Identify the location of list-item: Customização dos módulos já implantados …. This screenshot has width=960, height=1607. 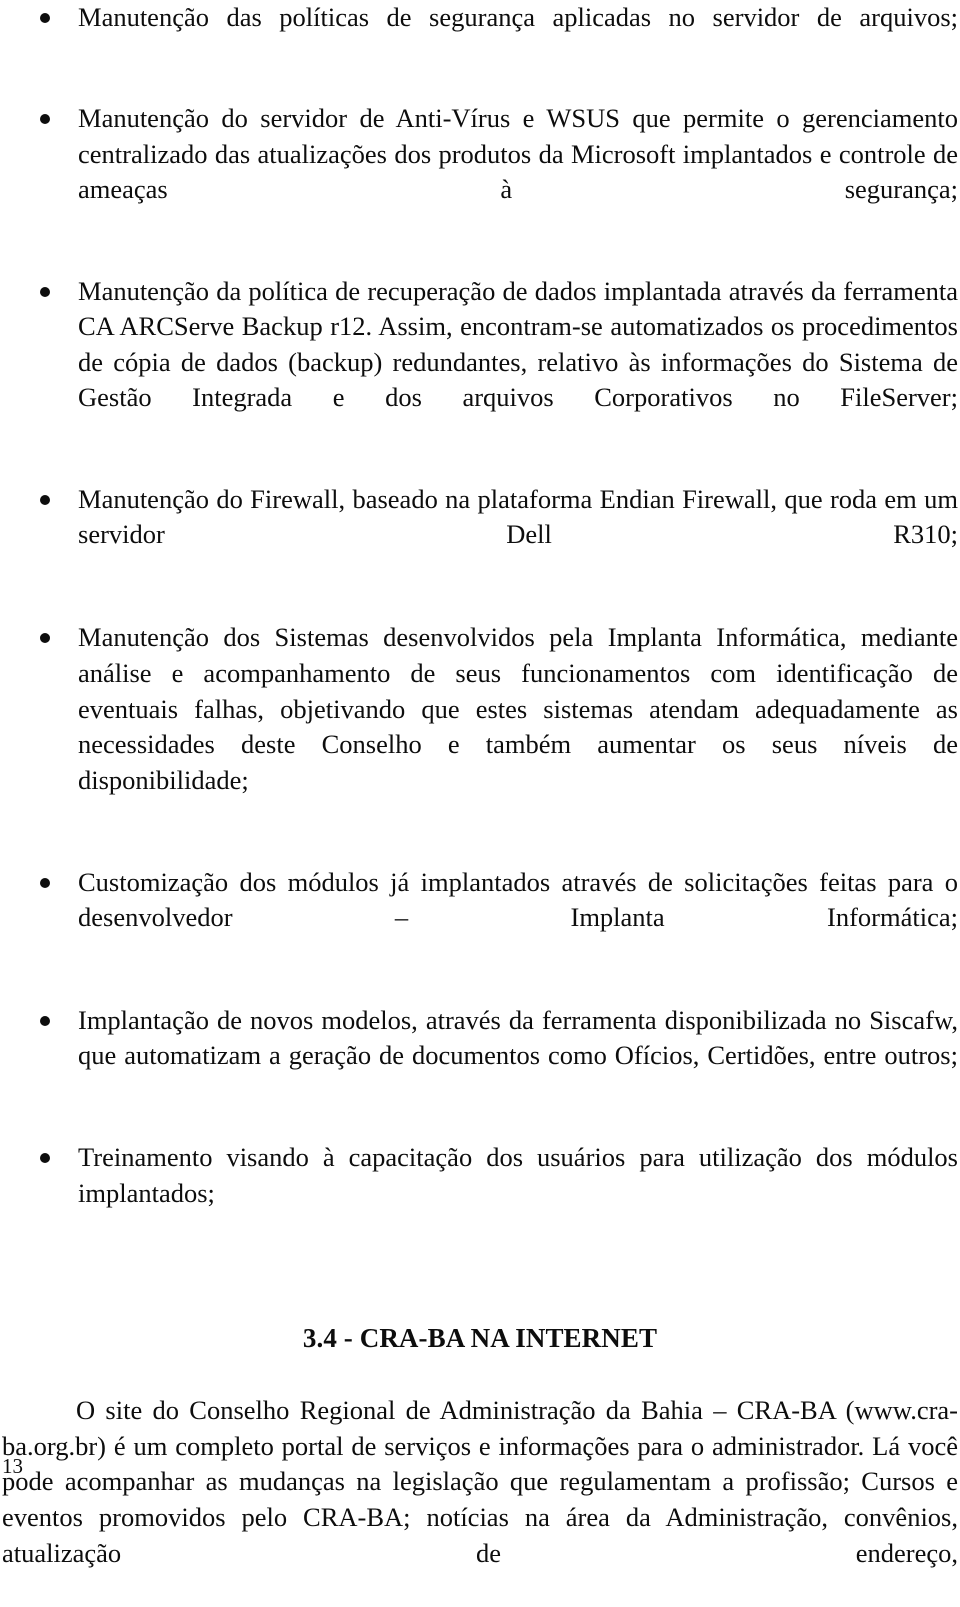
(480, 918).